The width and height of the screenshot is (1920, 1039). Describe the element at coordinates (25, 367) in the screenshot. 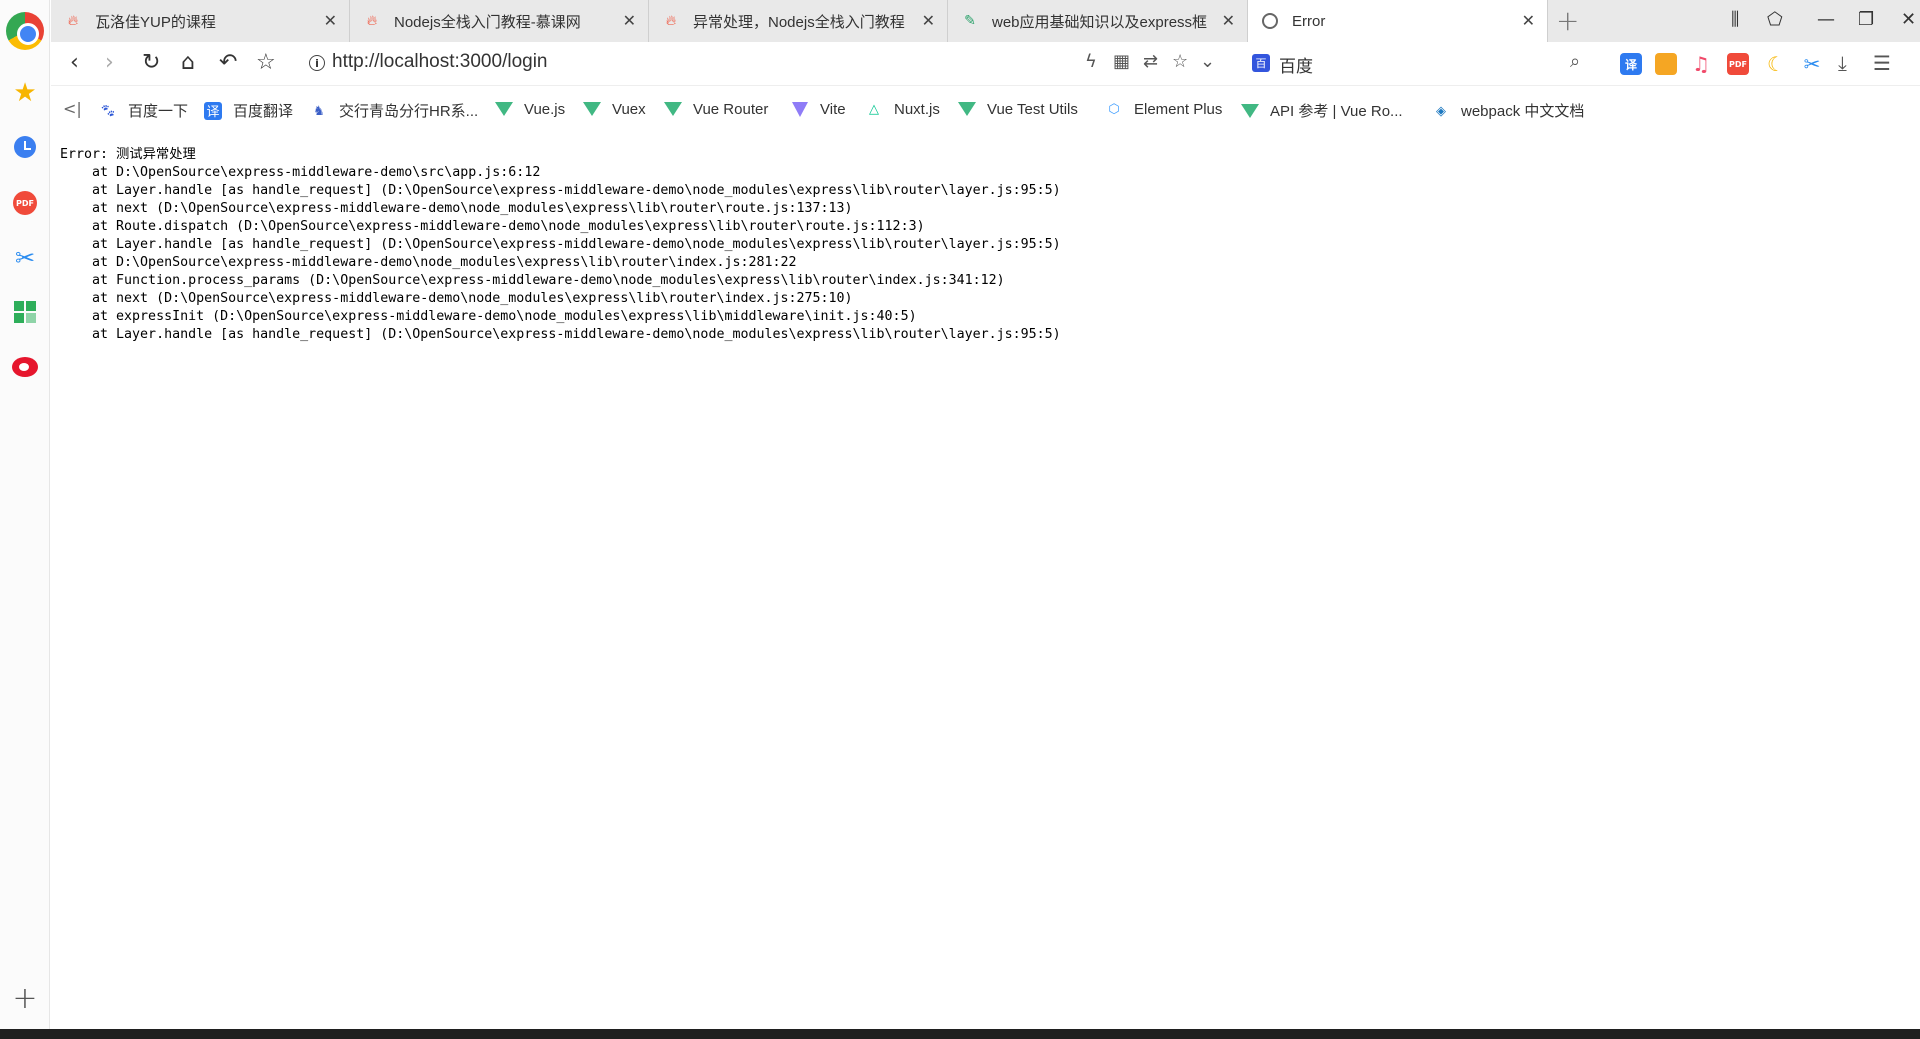

I see `weibo-icon` at that location.